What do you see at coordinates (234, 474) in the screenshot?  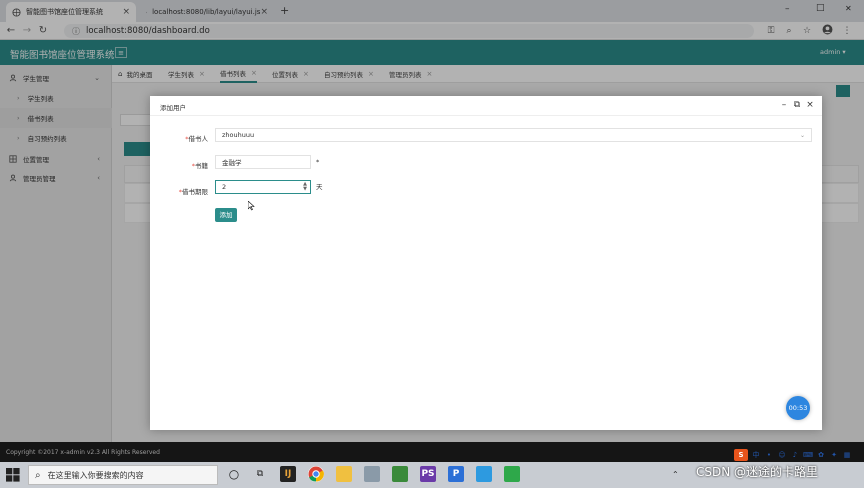 I see `cortana-icon: ○` at bounding box center [234, 474].